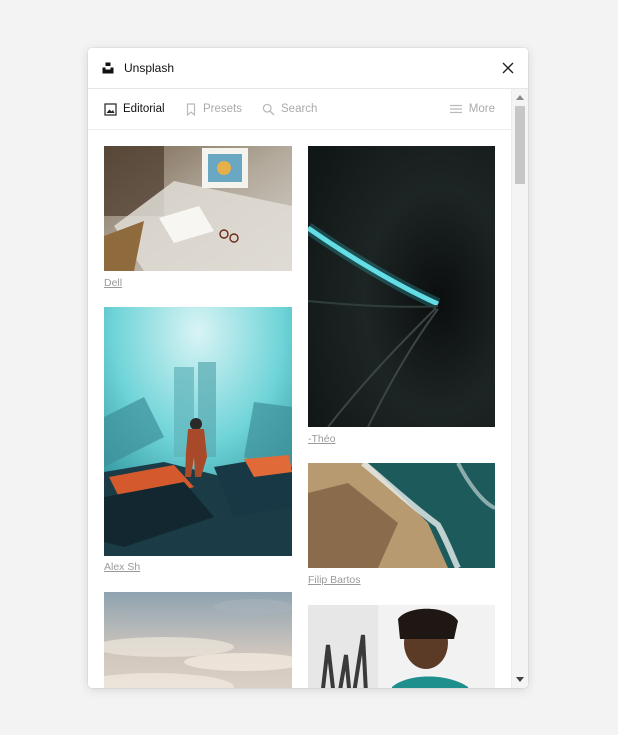  What do you see at coordinates (144, 109) in the screenshot?
I see `tab-editorial-label: Editorial` at bounding box center [144, 109].